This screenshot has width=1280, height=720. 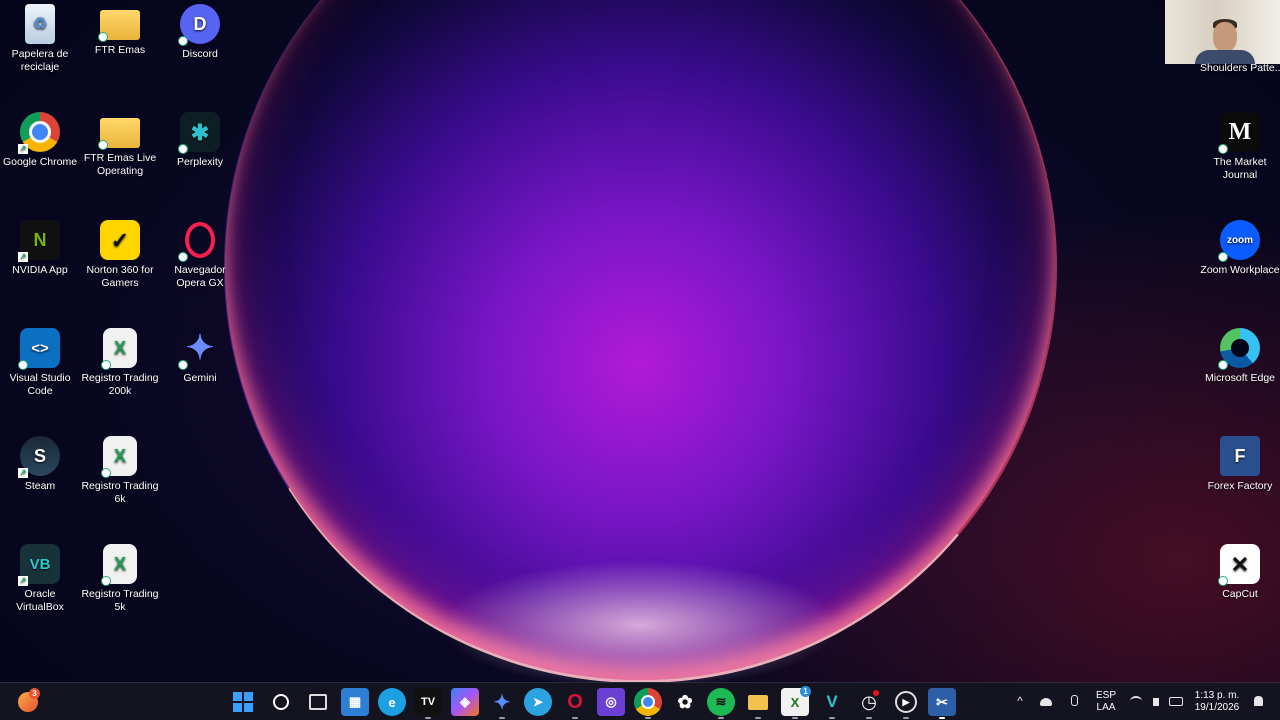 I want to click on desktop-icon-discord: D Discord, so click(x=200, y=32).